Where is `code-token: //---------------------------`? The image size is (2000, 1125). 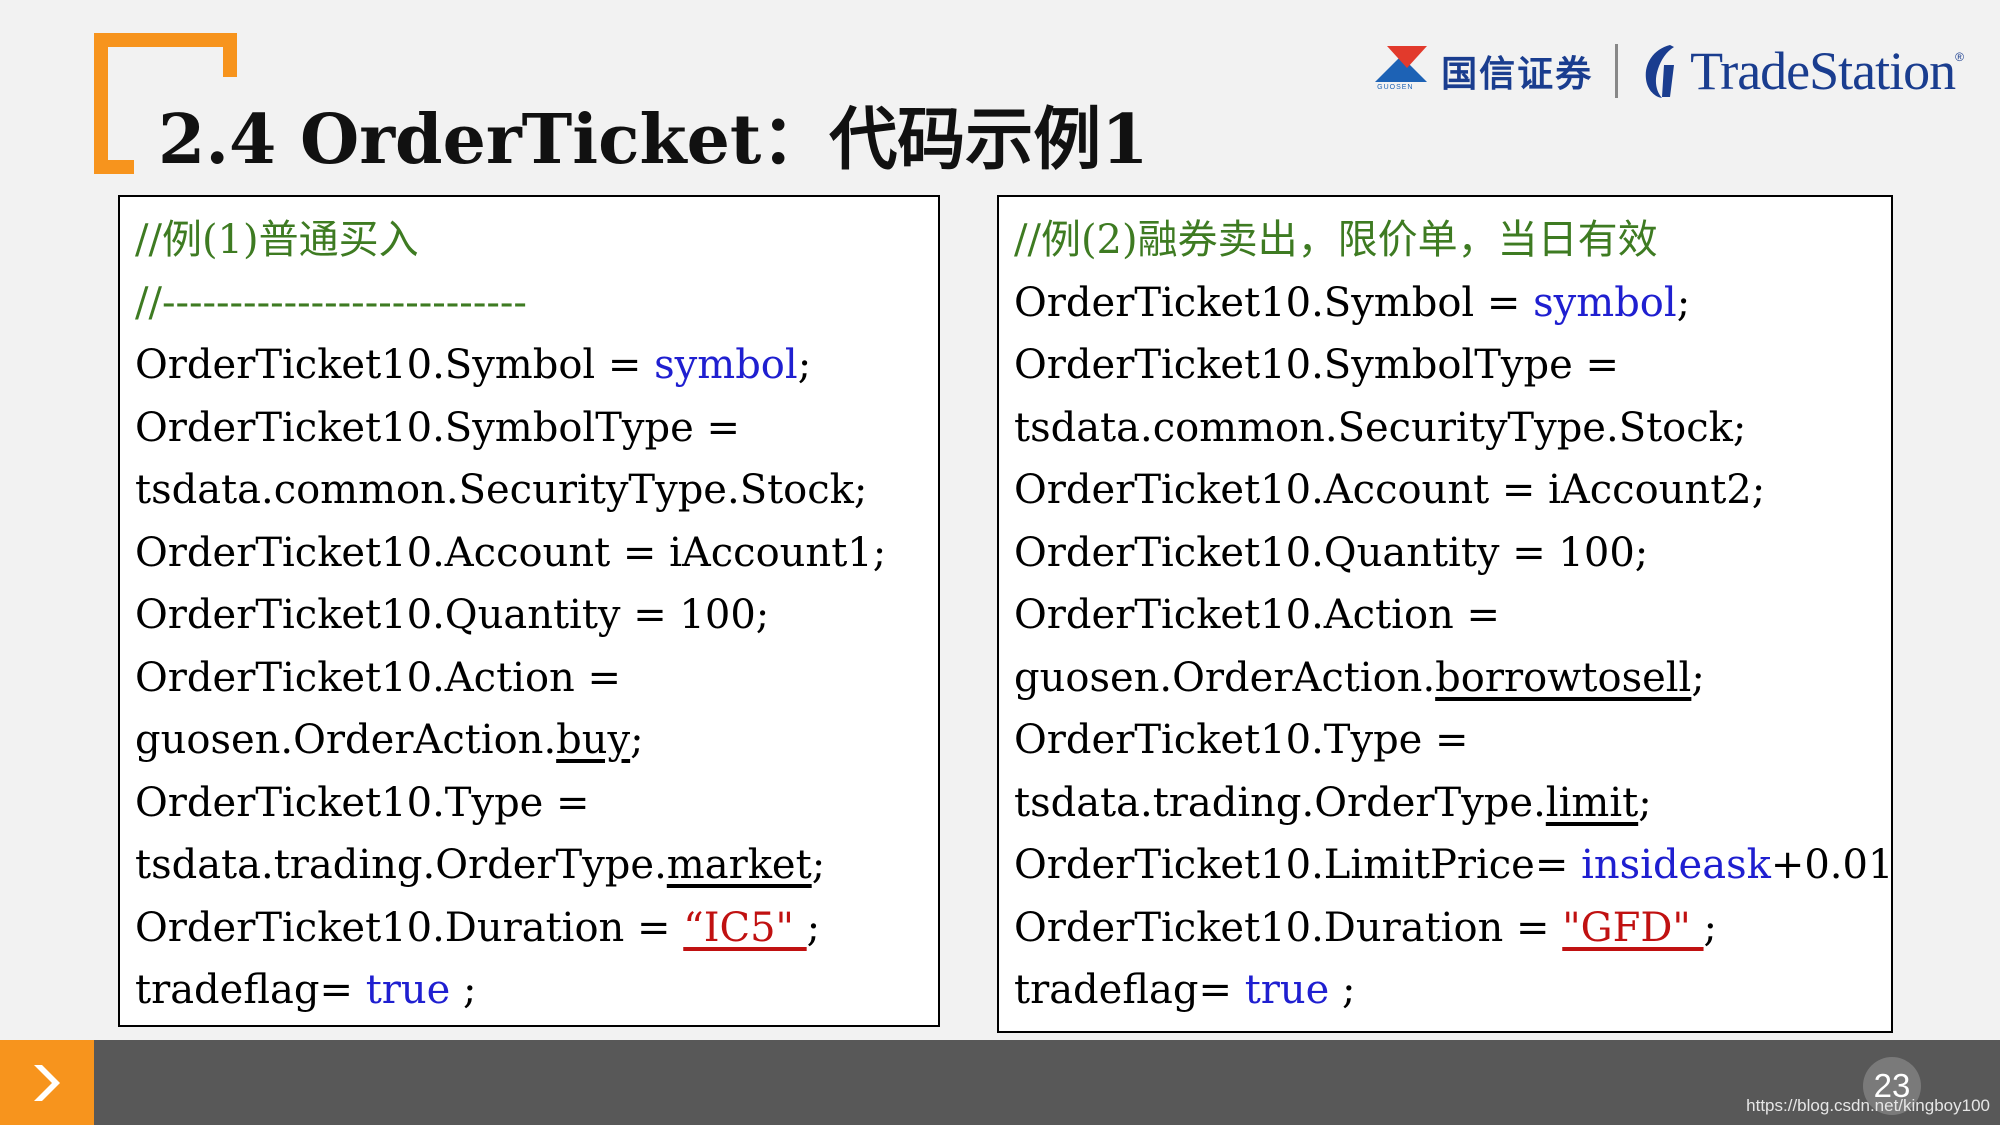
code-token: //--------------------------- is located at coordinates (331, 302).